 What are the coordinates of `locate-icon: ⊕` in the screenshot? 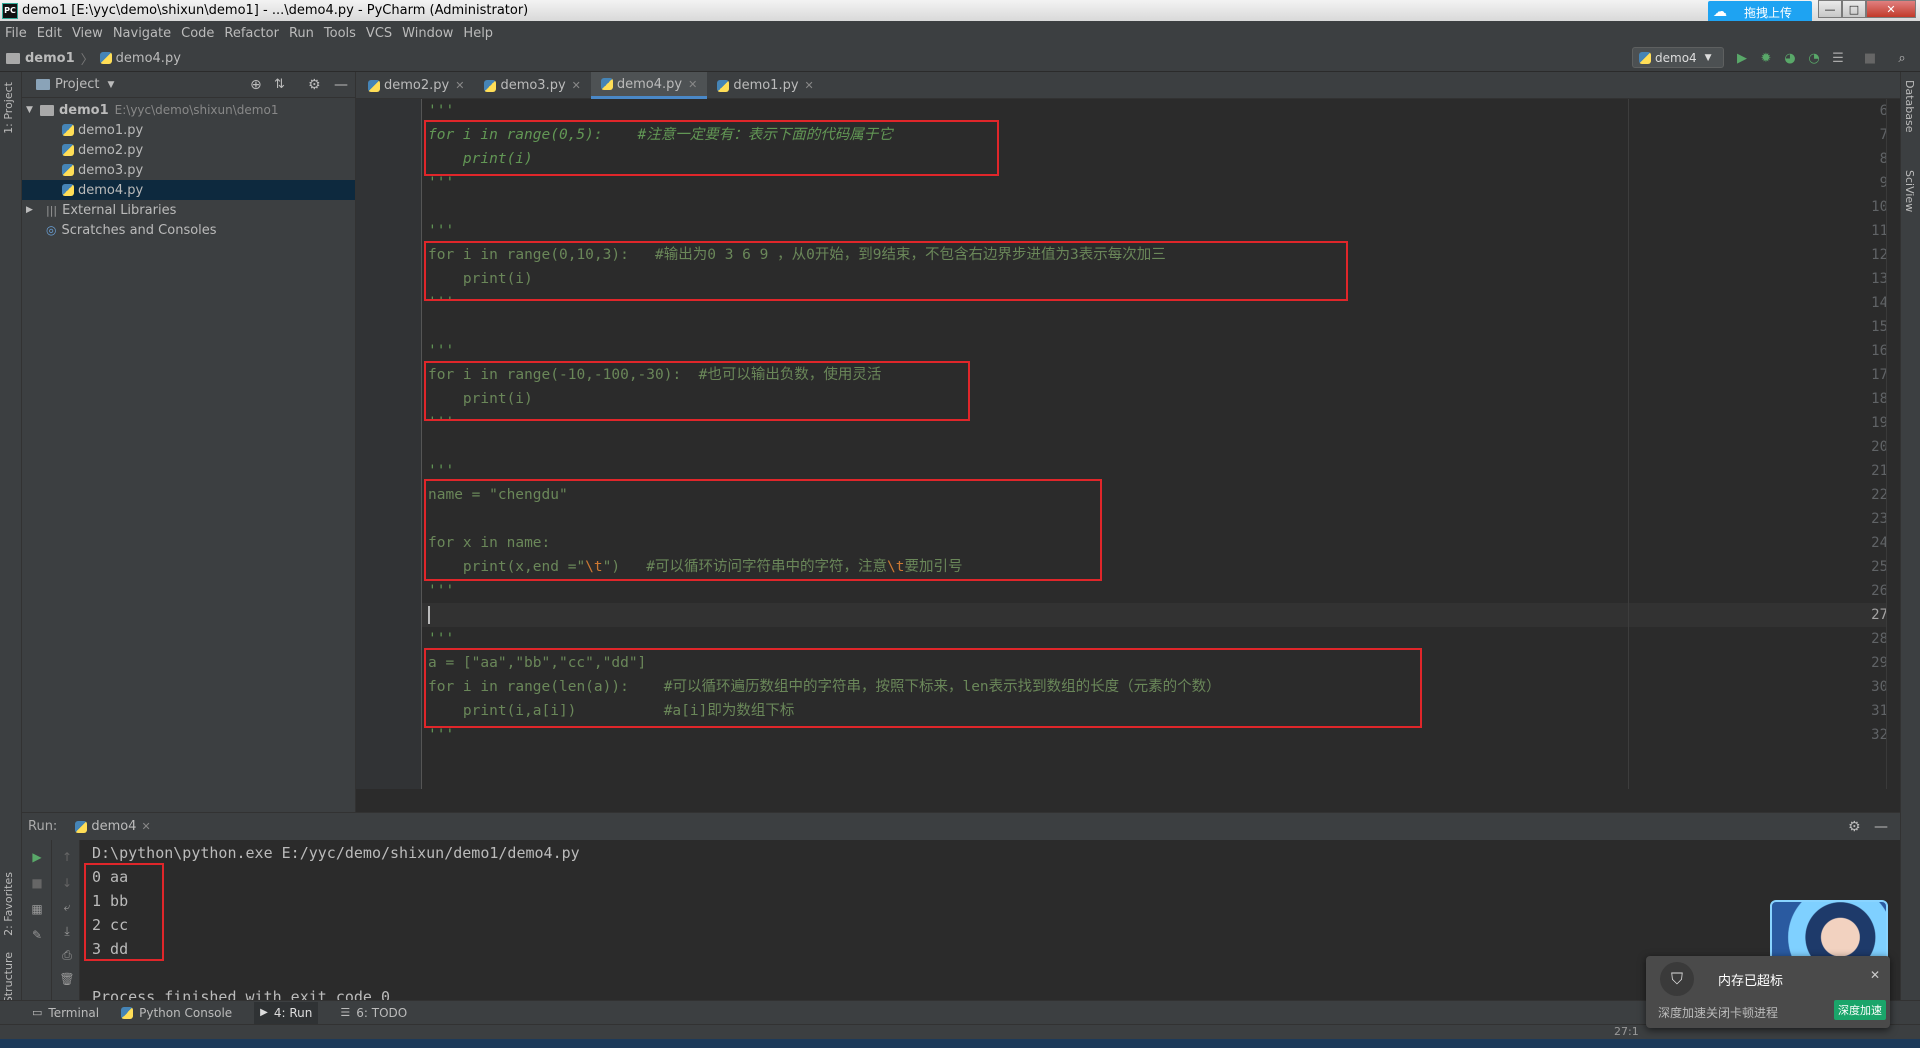 It's located at (256, 85).